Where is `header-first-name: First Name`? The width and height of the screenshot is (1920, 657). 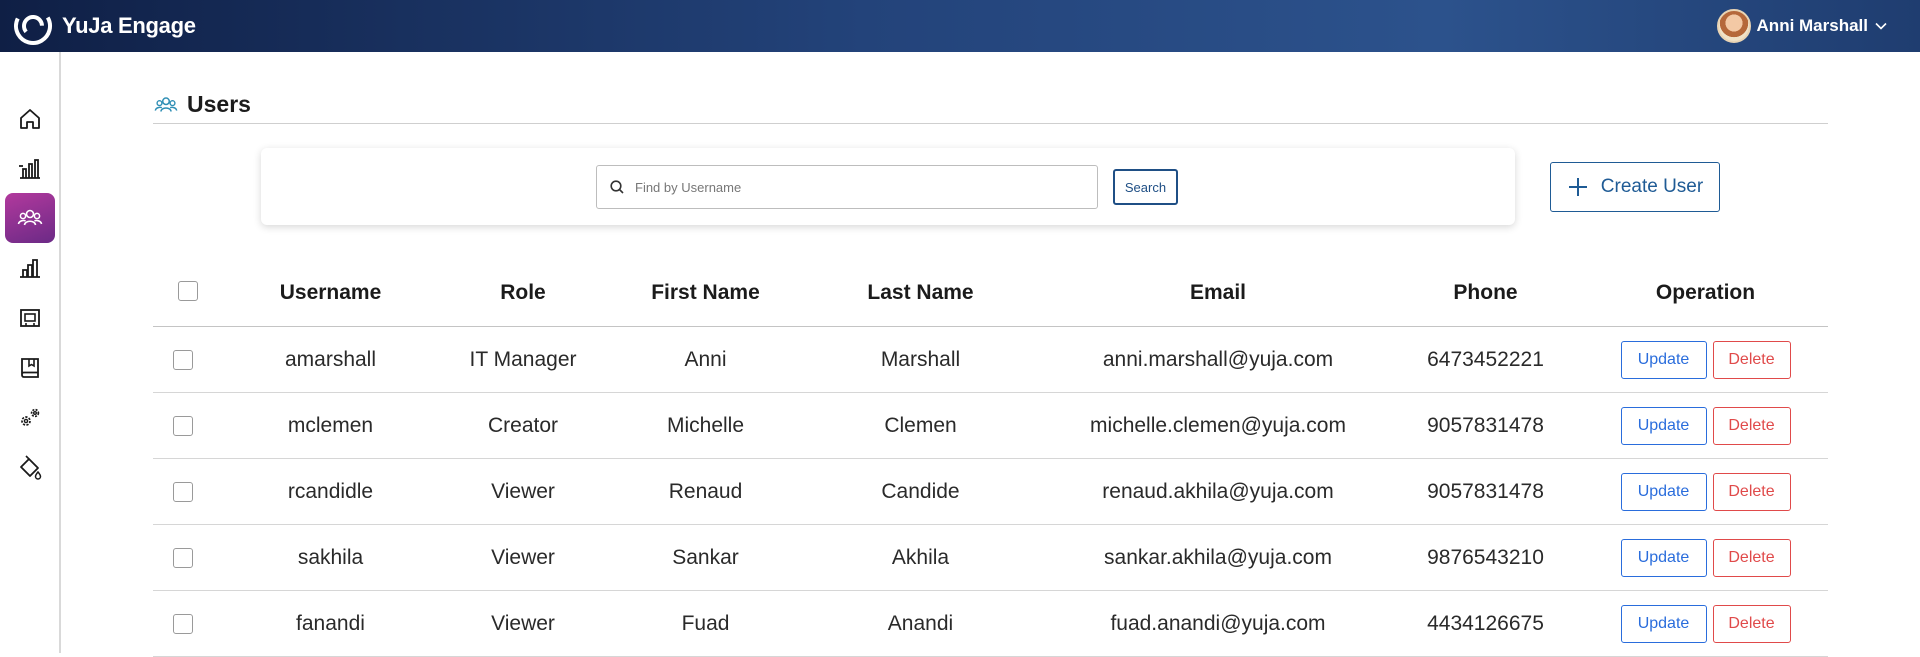
header-first-name: First Name is located at coordinates (705, 292).